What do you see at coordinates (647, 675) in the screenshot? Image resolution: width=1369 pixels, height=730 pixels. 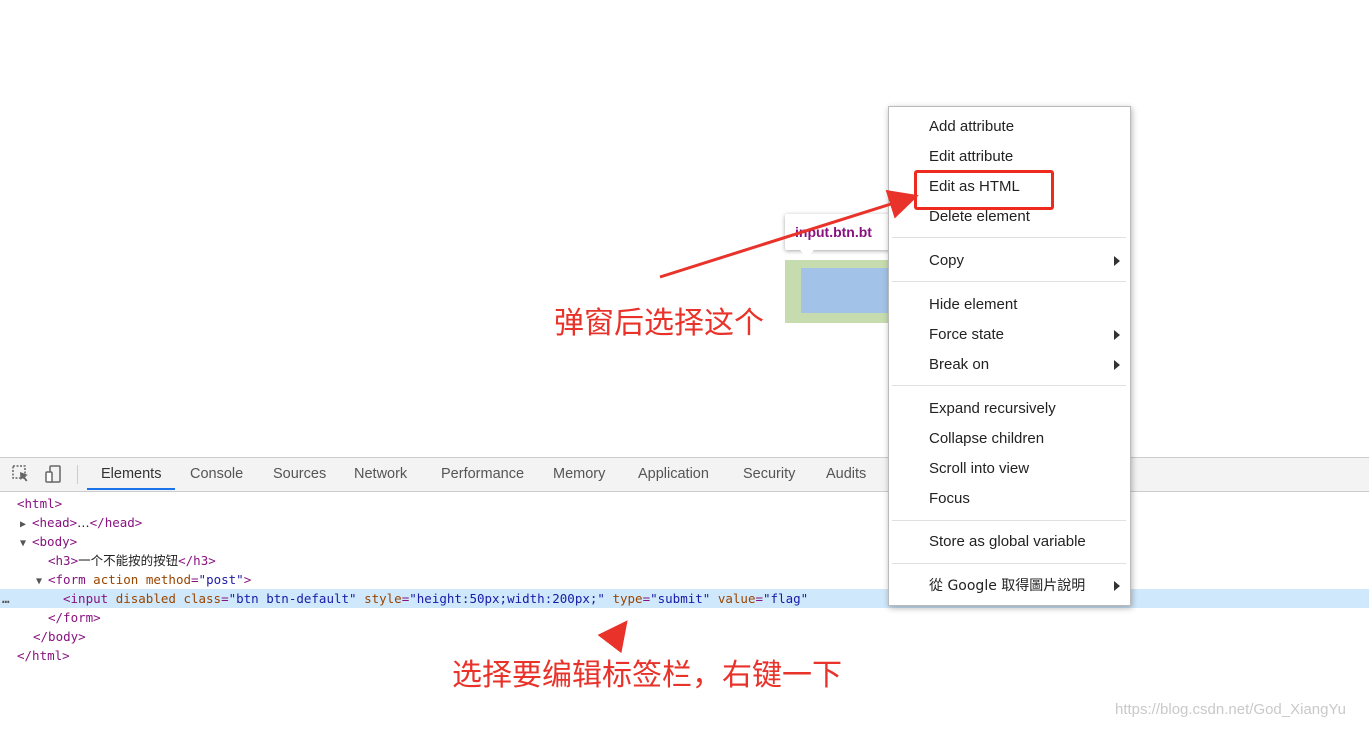 I see `annotation-right-click-tag: 选择要编辑标签栏，右键一下` at bounding box center [647, 675].